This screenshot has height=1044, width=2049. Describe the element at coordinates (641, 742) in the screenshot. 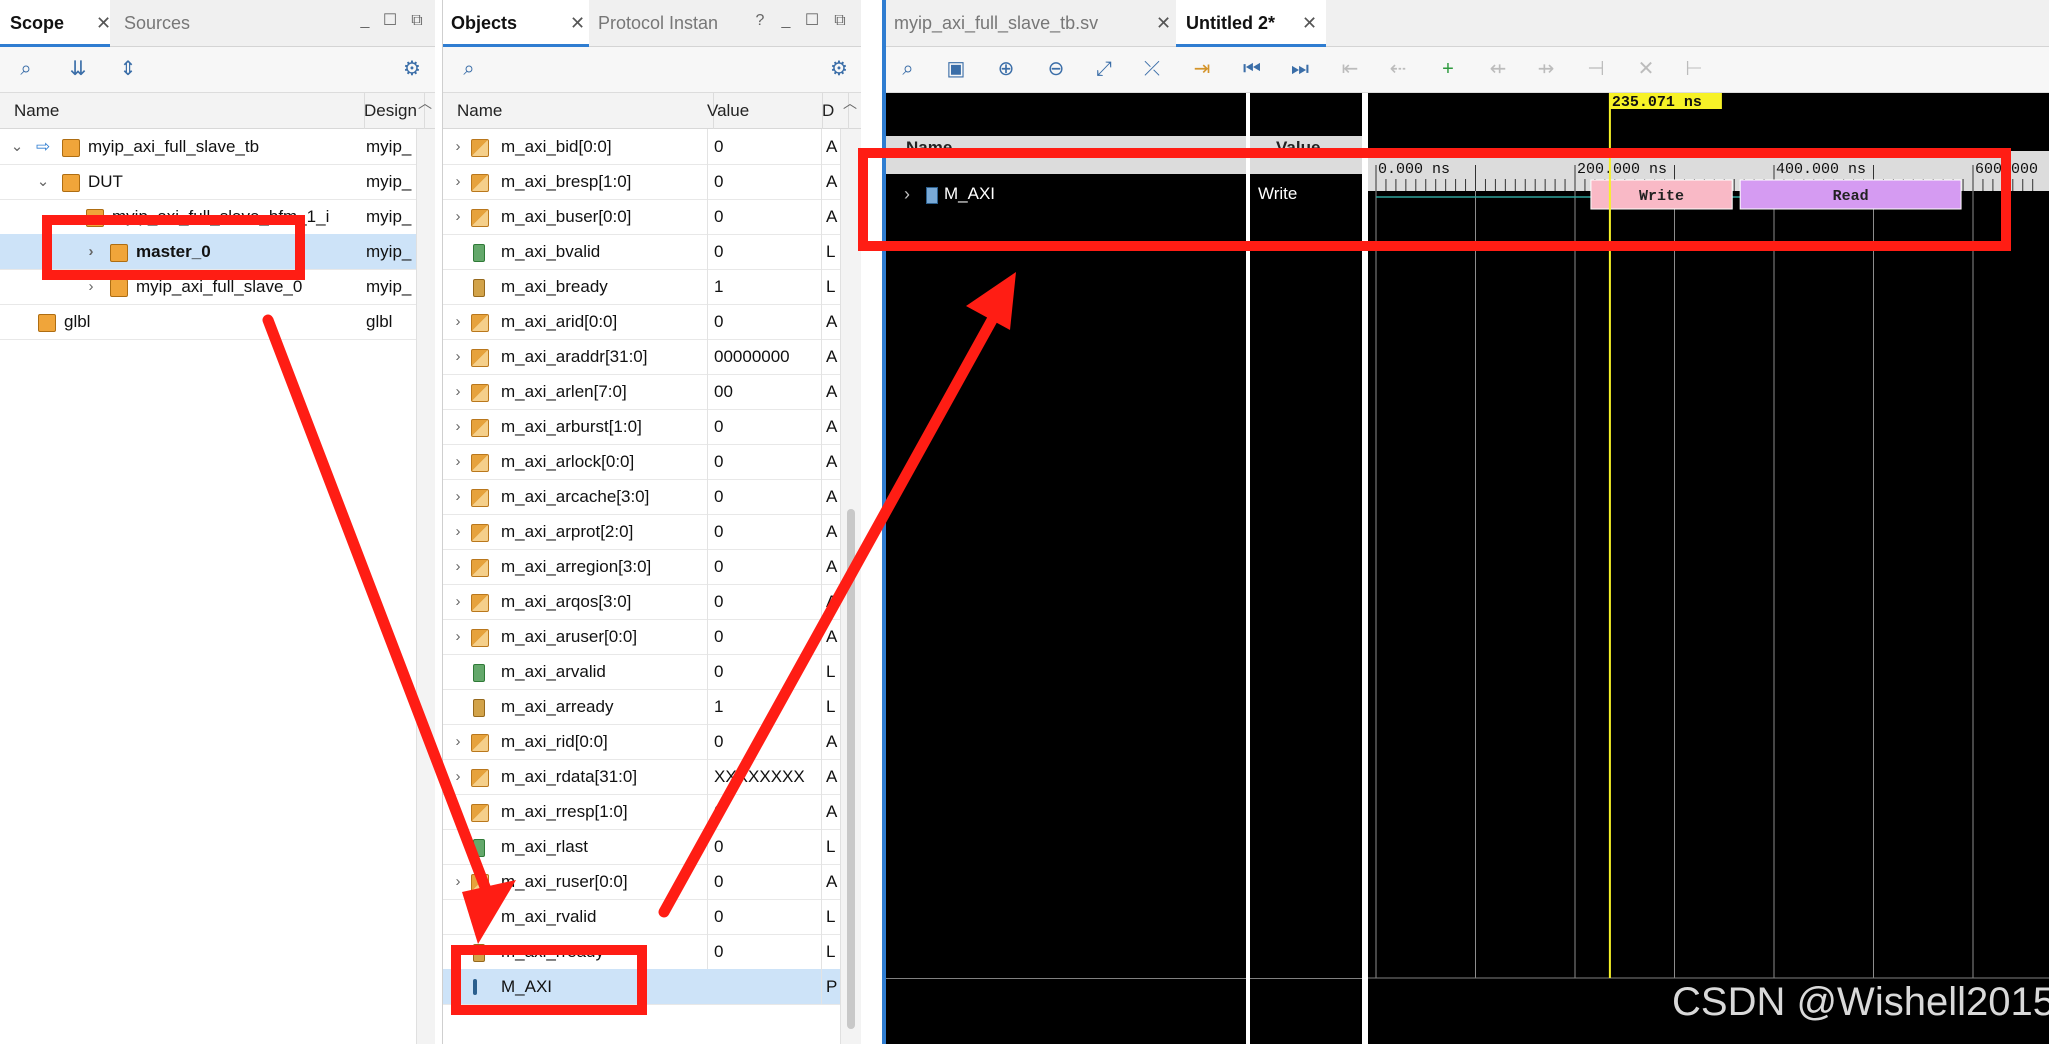

I see `object-row: › m_axi_rid[0:0] 0 A` at that location.